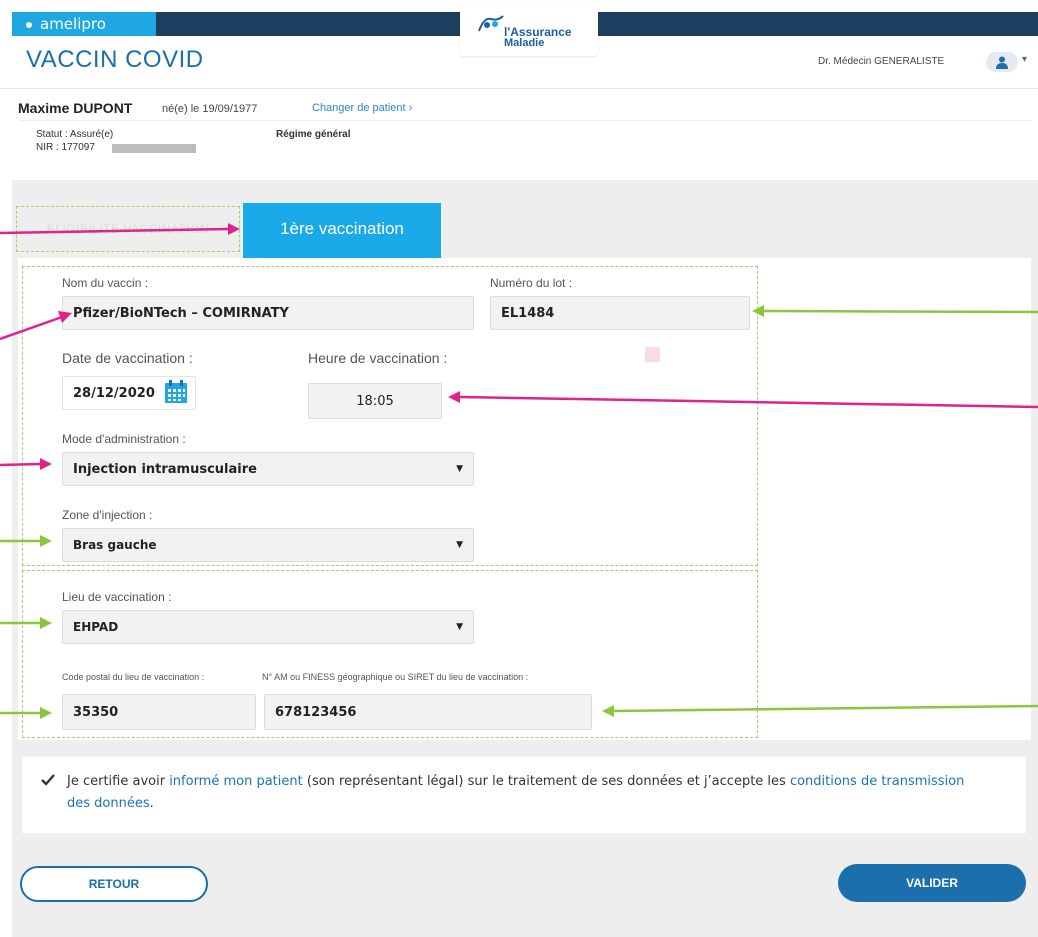 The image size is (1038, 937). I want to click on vaccination-time-field: 18:05, so click(375, 401).